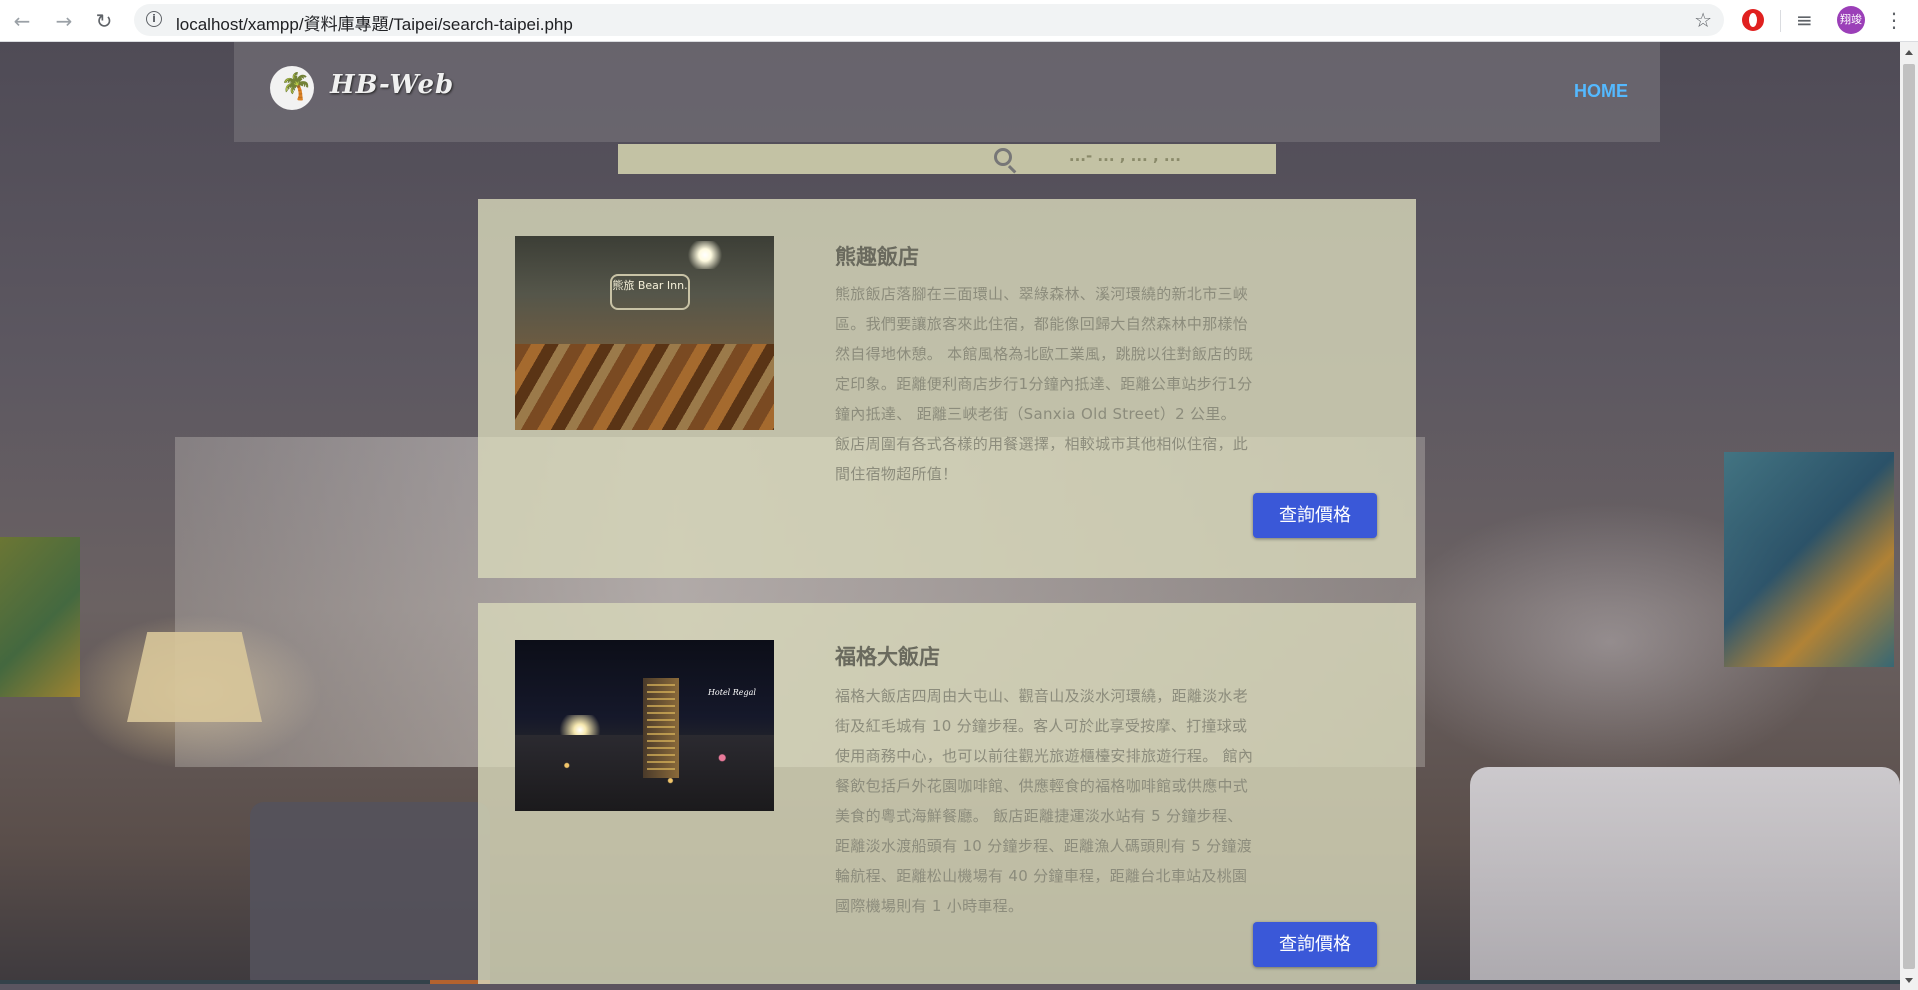 The width and height of the screenshot is (1918, 990). I want to click on search-icon, so click(1003, 157).